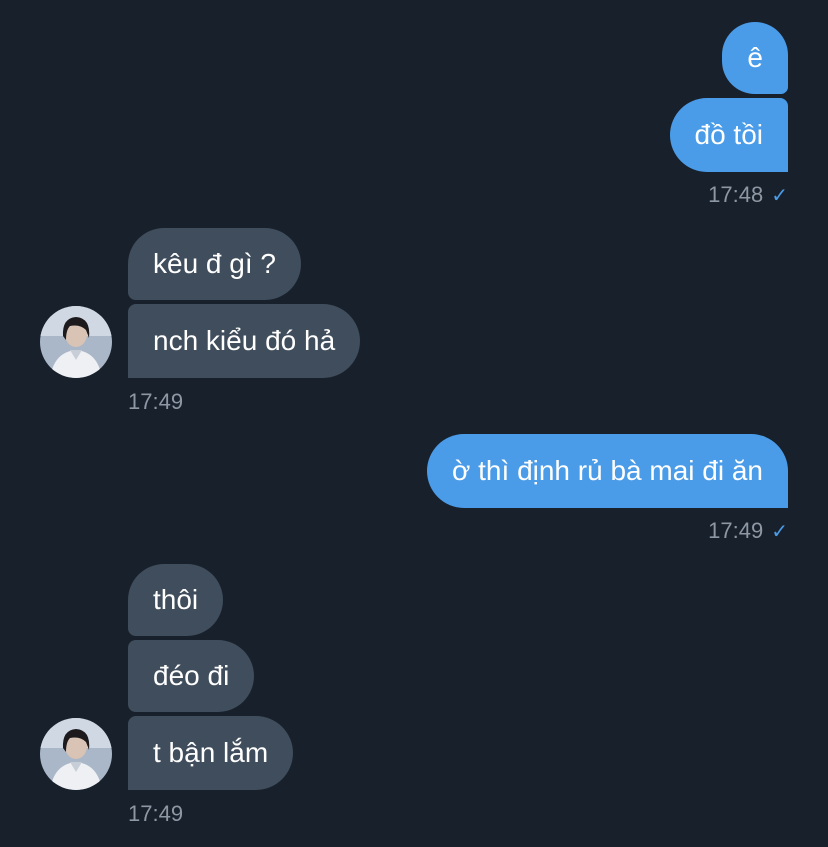 The width and height of the screenshot is (828, 847). I want to click on incoming-message: đéo đi, so click(191, 676).